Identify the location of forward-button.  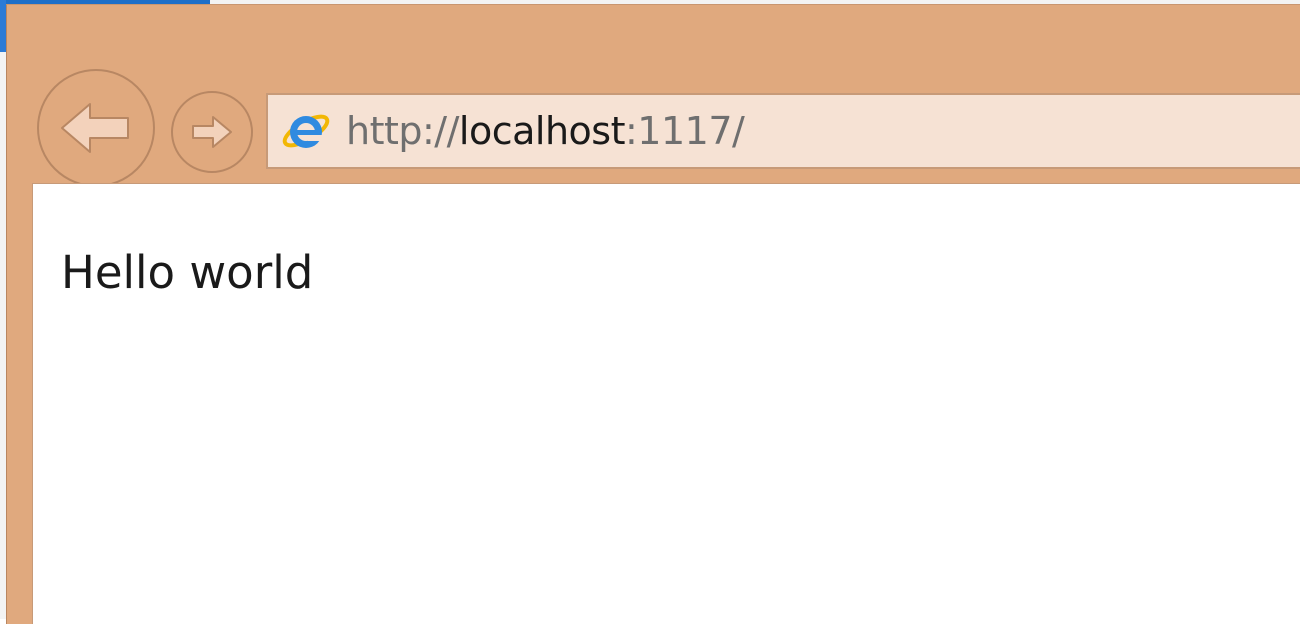
(212, 132).